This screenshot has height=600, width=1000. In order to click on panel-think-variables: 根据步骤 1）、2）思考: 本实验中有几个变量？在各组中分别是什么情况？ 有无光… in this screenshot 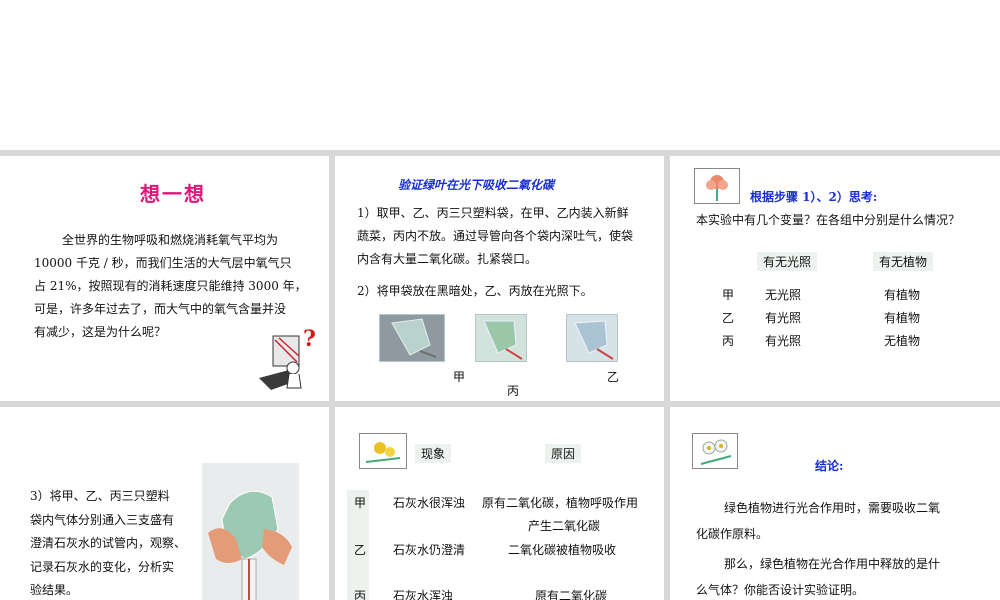, I will do `click(835, 278)`.